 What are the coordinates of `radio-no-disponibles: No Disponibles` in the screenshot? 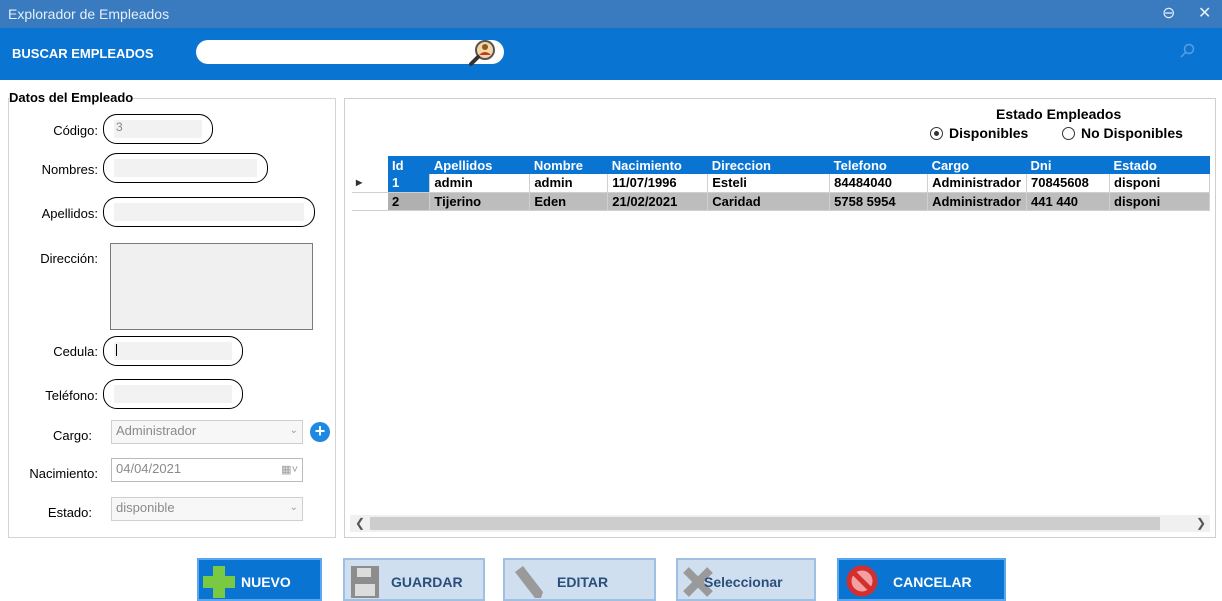 It's located at (1122, 133).